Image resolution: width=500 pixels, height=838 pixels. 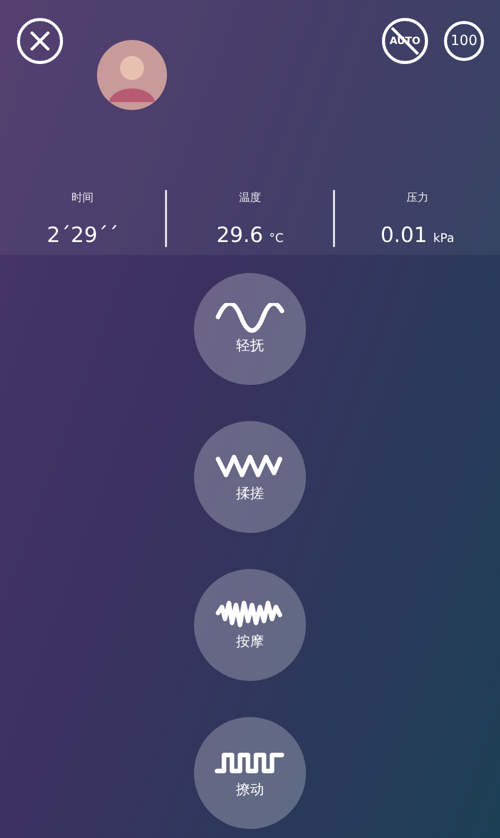 What do you see at coordinates (276, 238) in the screenshot?
I see `stat-unit: °C` at bounding box center [276, 238].